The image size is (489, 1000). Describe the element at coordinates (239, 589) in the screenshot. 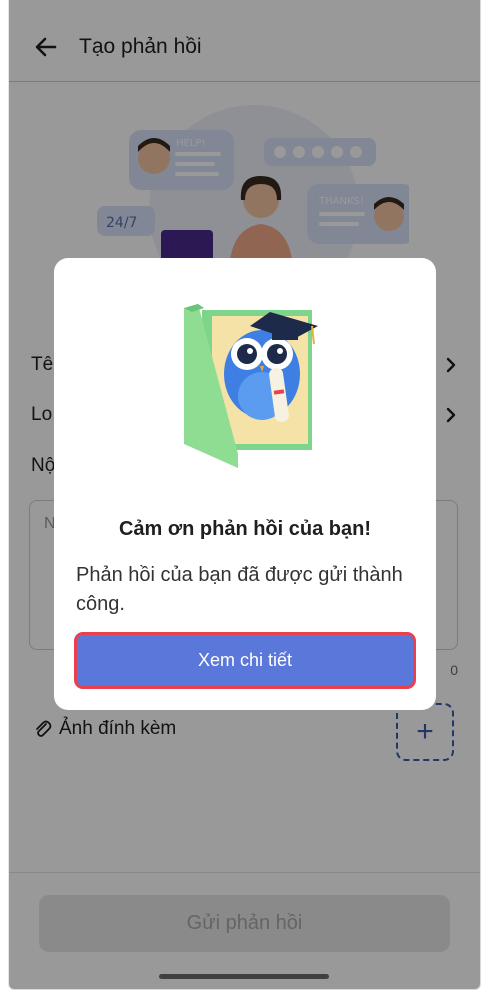

I see `dialog-message: Phản hồi của bạn đã được gửi thành công.` at that location.